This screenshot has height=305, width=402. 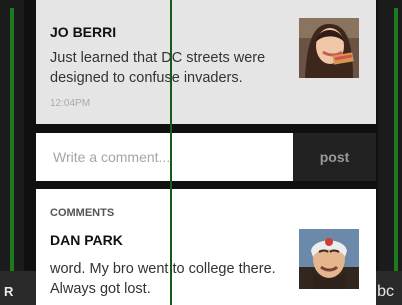 What do you see at coordinates (164, 157) in the screenshot?
I see `comment-input` at bounding box center [164, 157].